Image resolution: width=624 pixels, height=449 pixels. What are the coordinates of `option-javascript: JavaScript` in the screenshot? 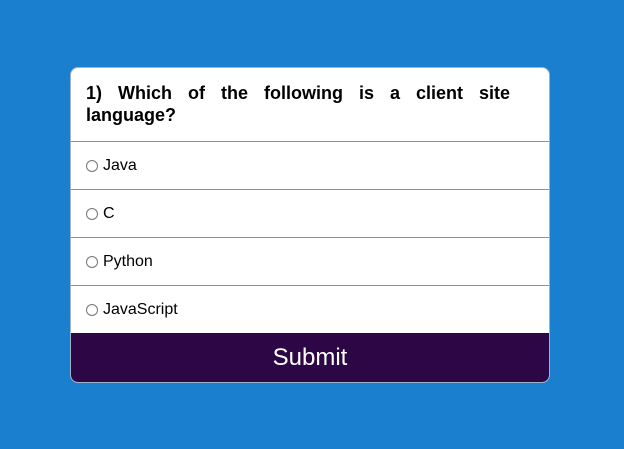 It's located at (310, 310).